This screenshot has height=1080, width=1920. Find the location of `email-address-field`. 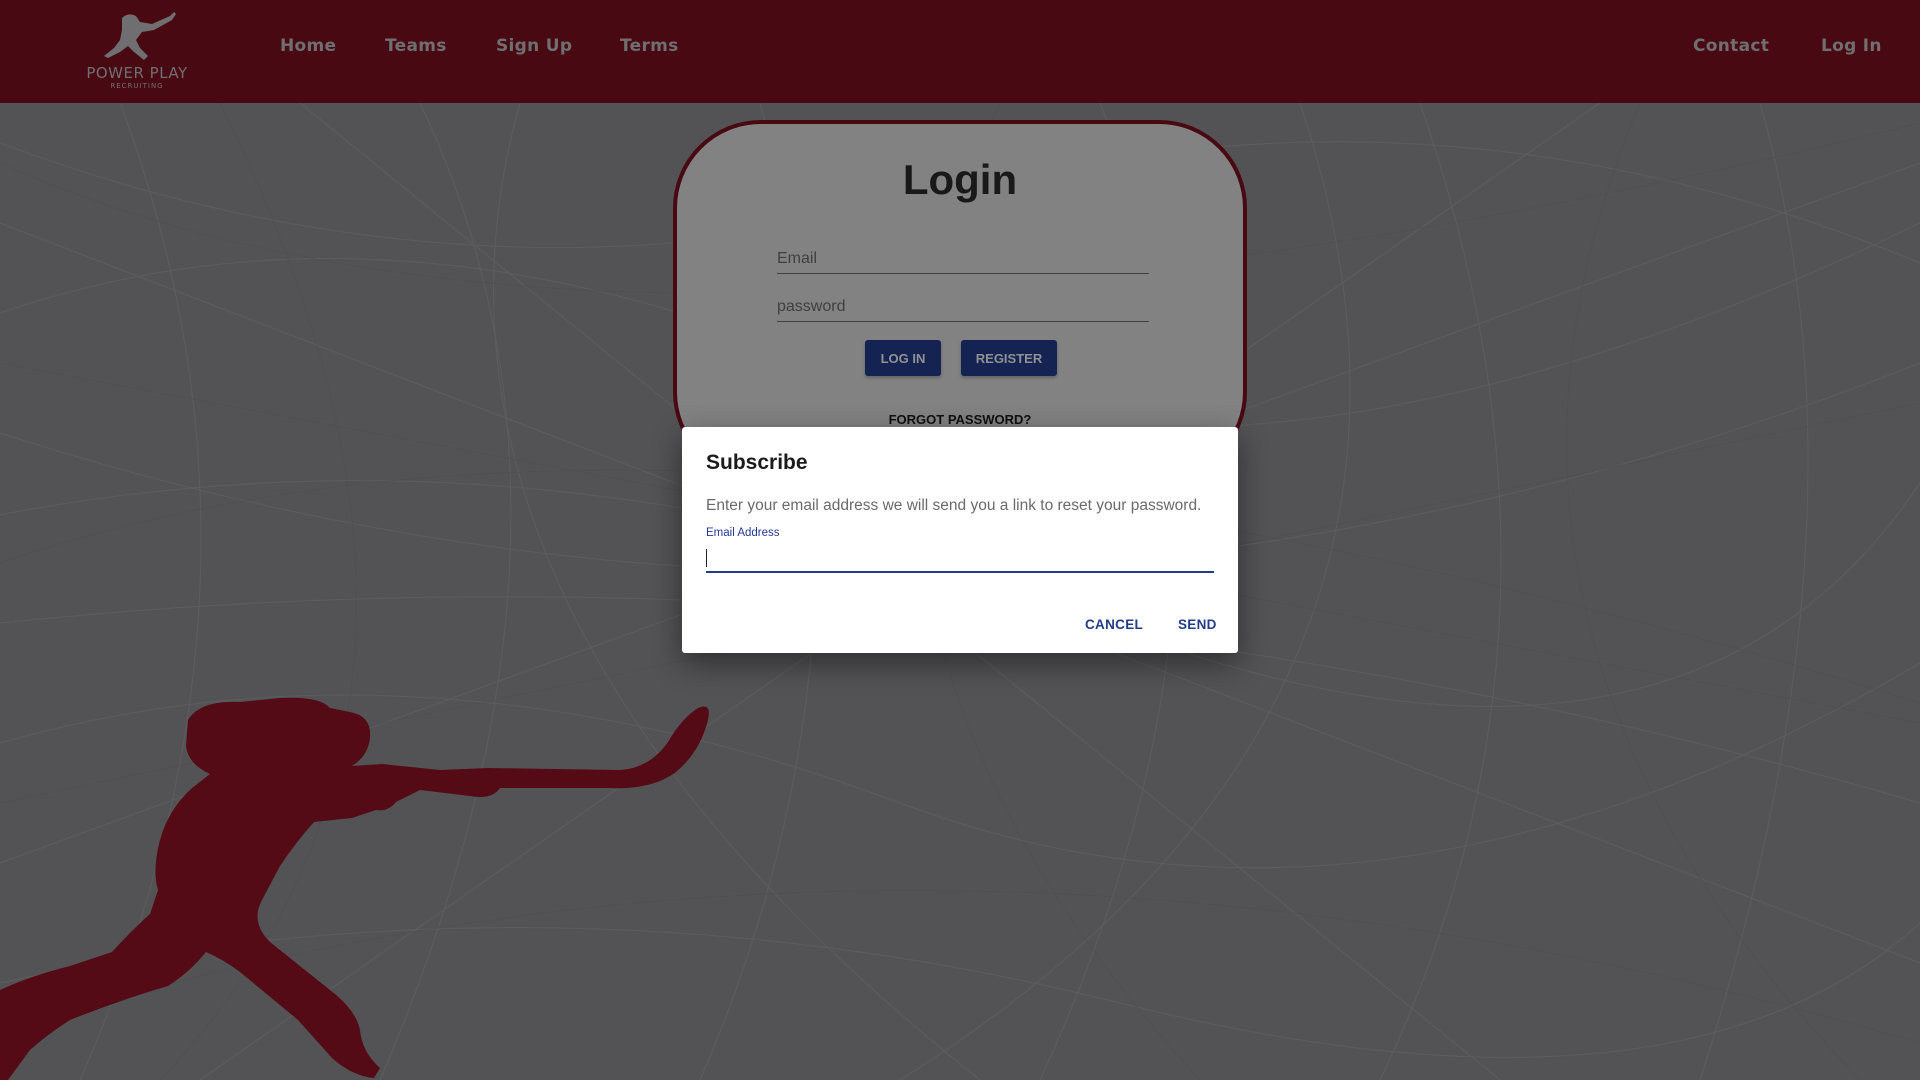

email-address-field is located at coordinates (960, 558).